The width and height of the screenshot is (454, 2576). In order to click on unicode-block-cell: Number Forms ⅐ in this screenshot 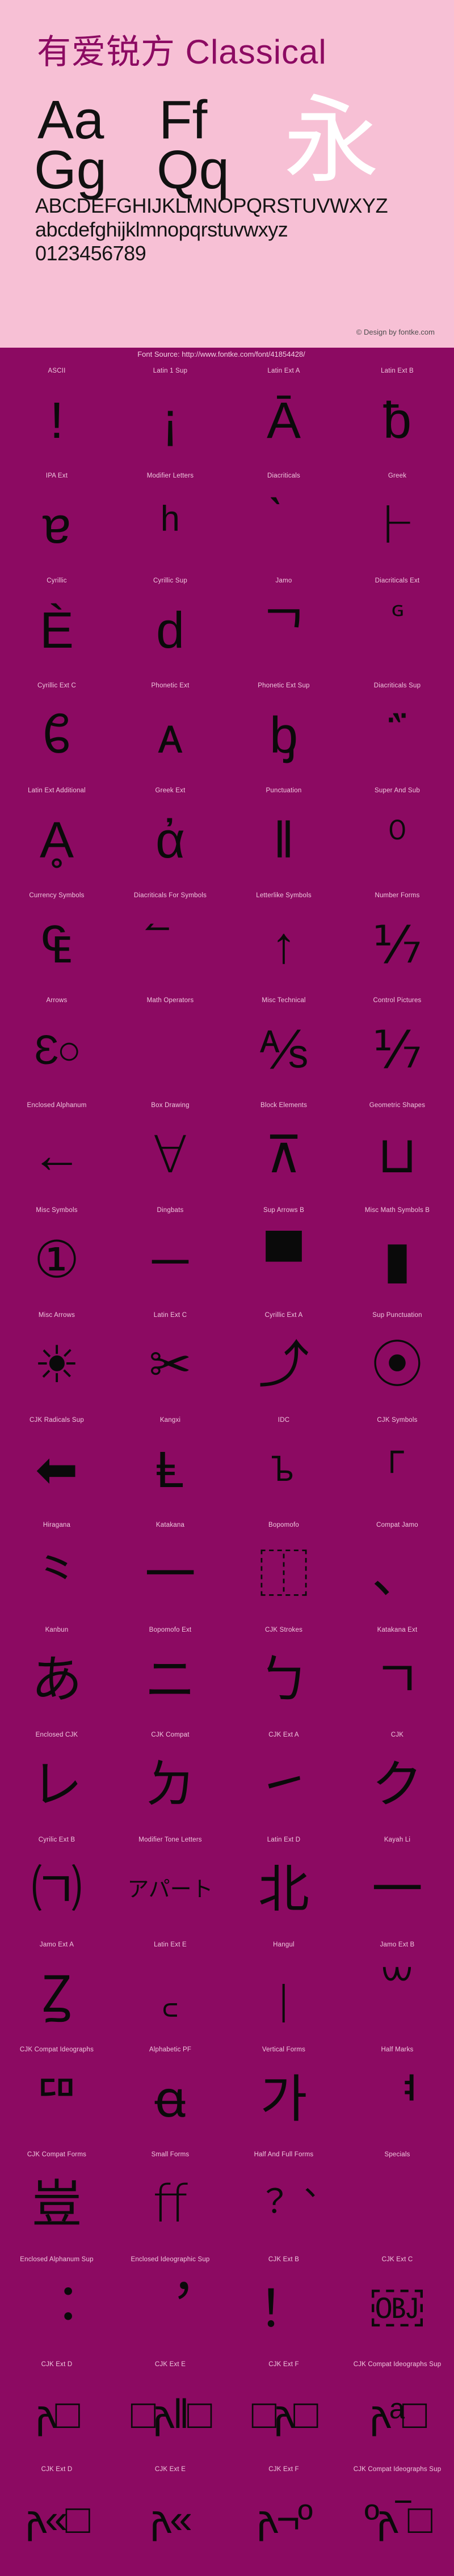, I will do `click(397, 940)`.